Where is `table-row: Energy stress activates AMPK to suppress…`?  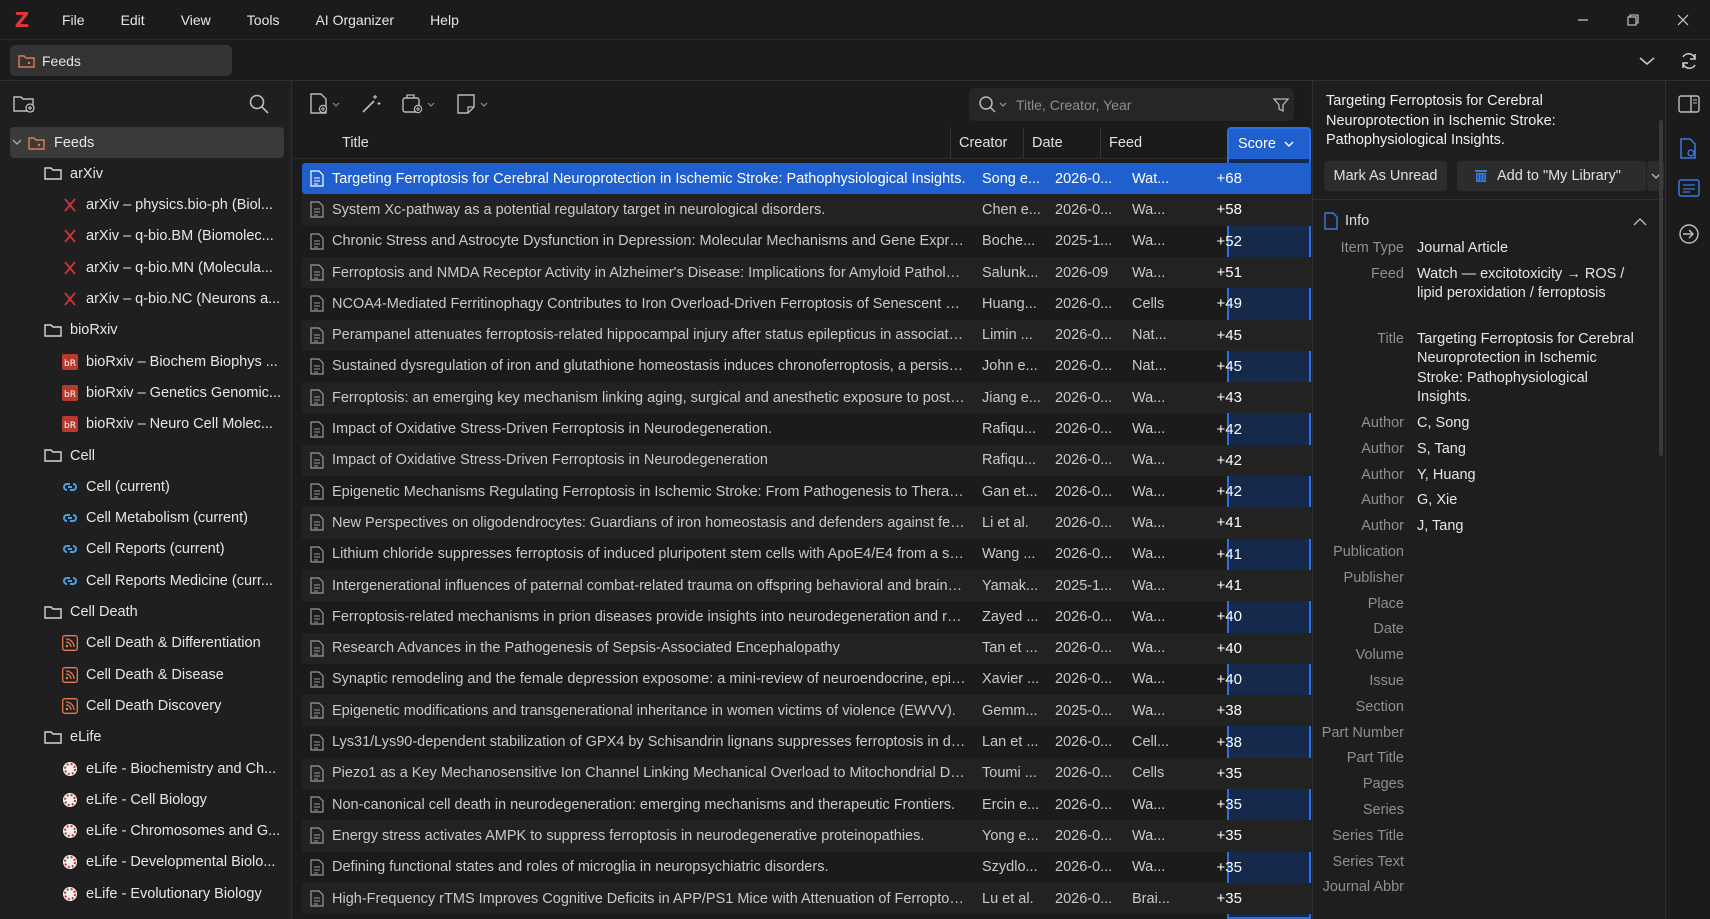
table-row: Energy stress activates AMPK to suppress… is located at coordinates (806, 836).